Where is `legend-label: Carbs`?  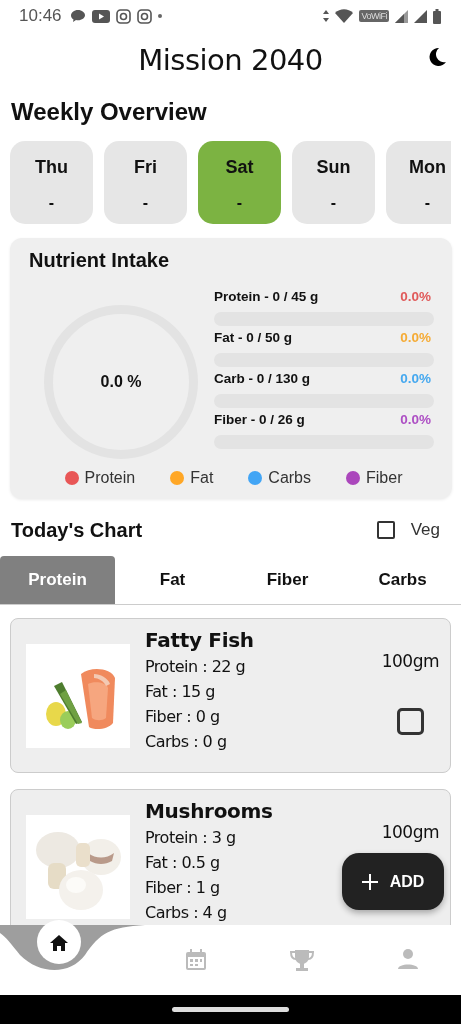
legend-label: Carbs is located at coordinates (289, 478).